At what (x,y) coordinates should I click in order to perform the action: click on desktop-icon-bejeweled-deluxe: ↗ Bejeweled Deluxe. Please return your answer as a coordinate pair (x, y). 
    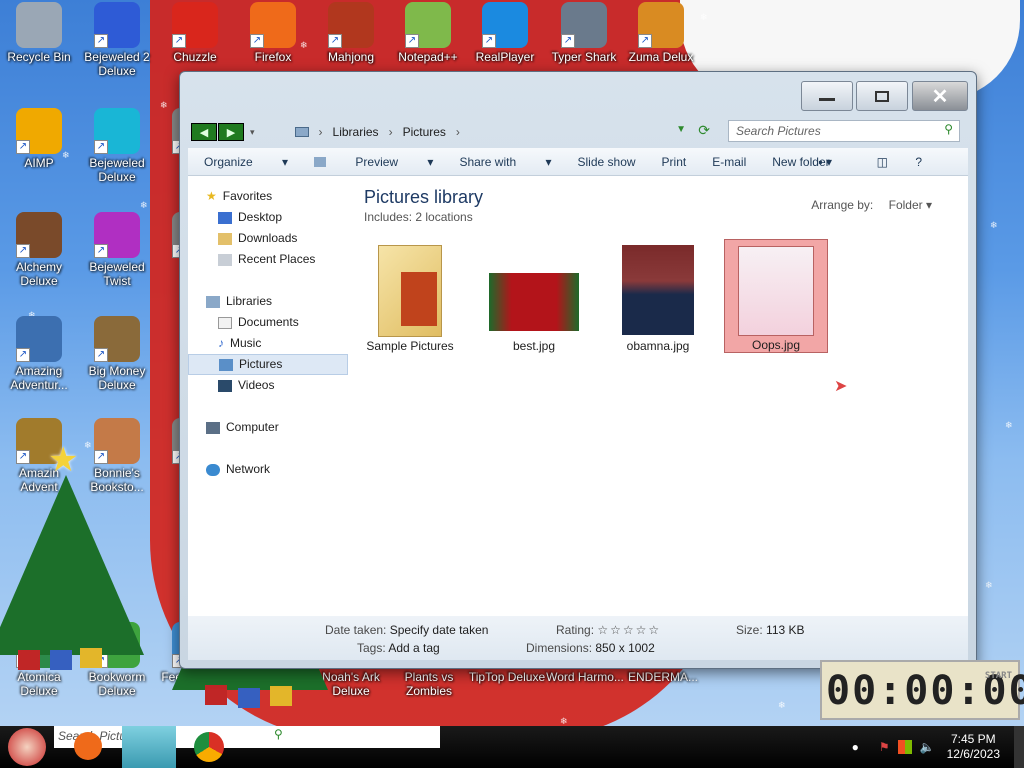
    Looking at the image, I should click on (117, 146).